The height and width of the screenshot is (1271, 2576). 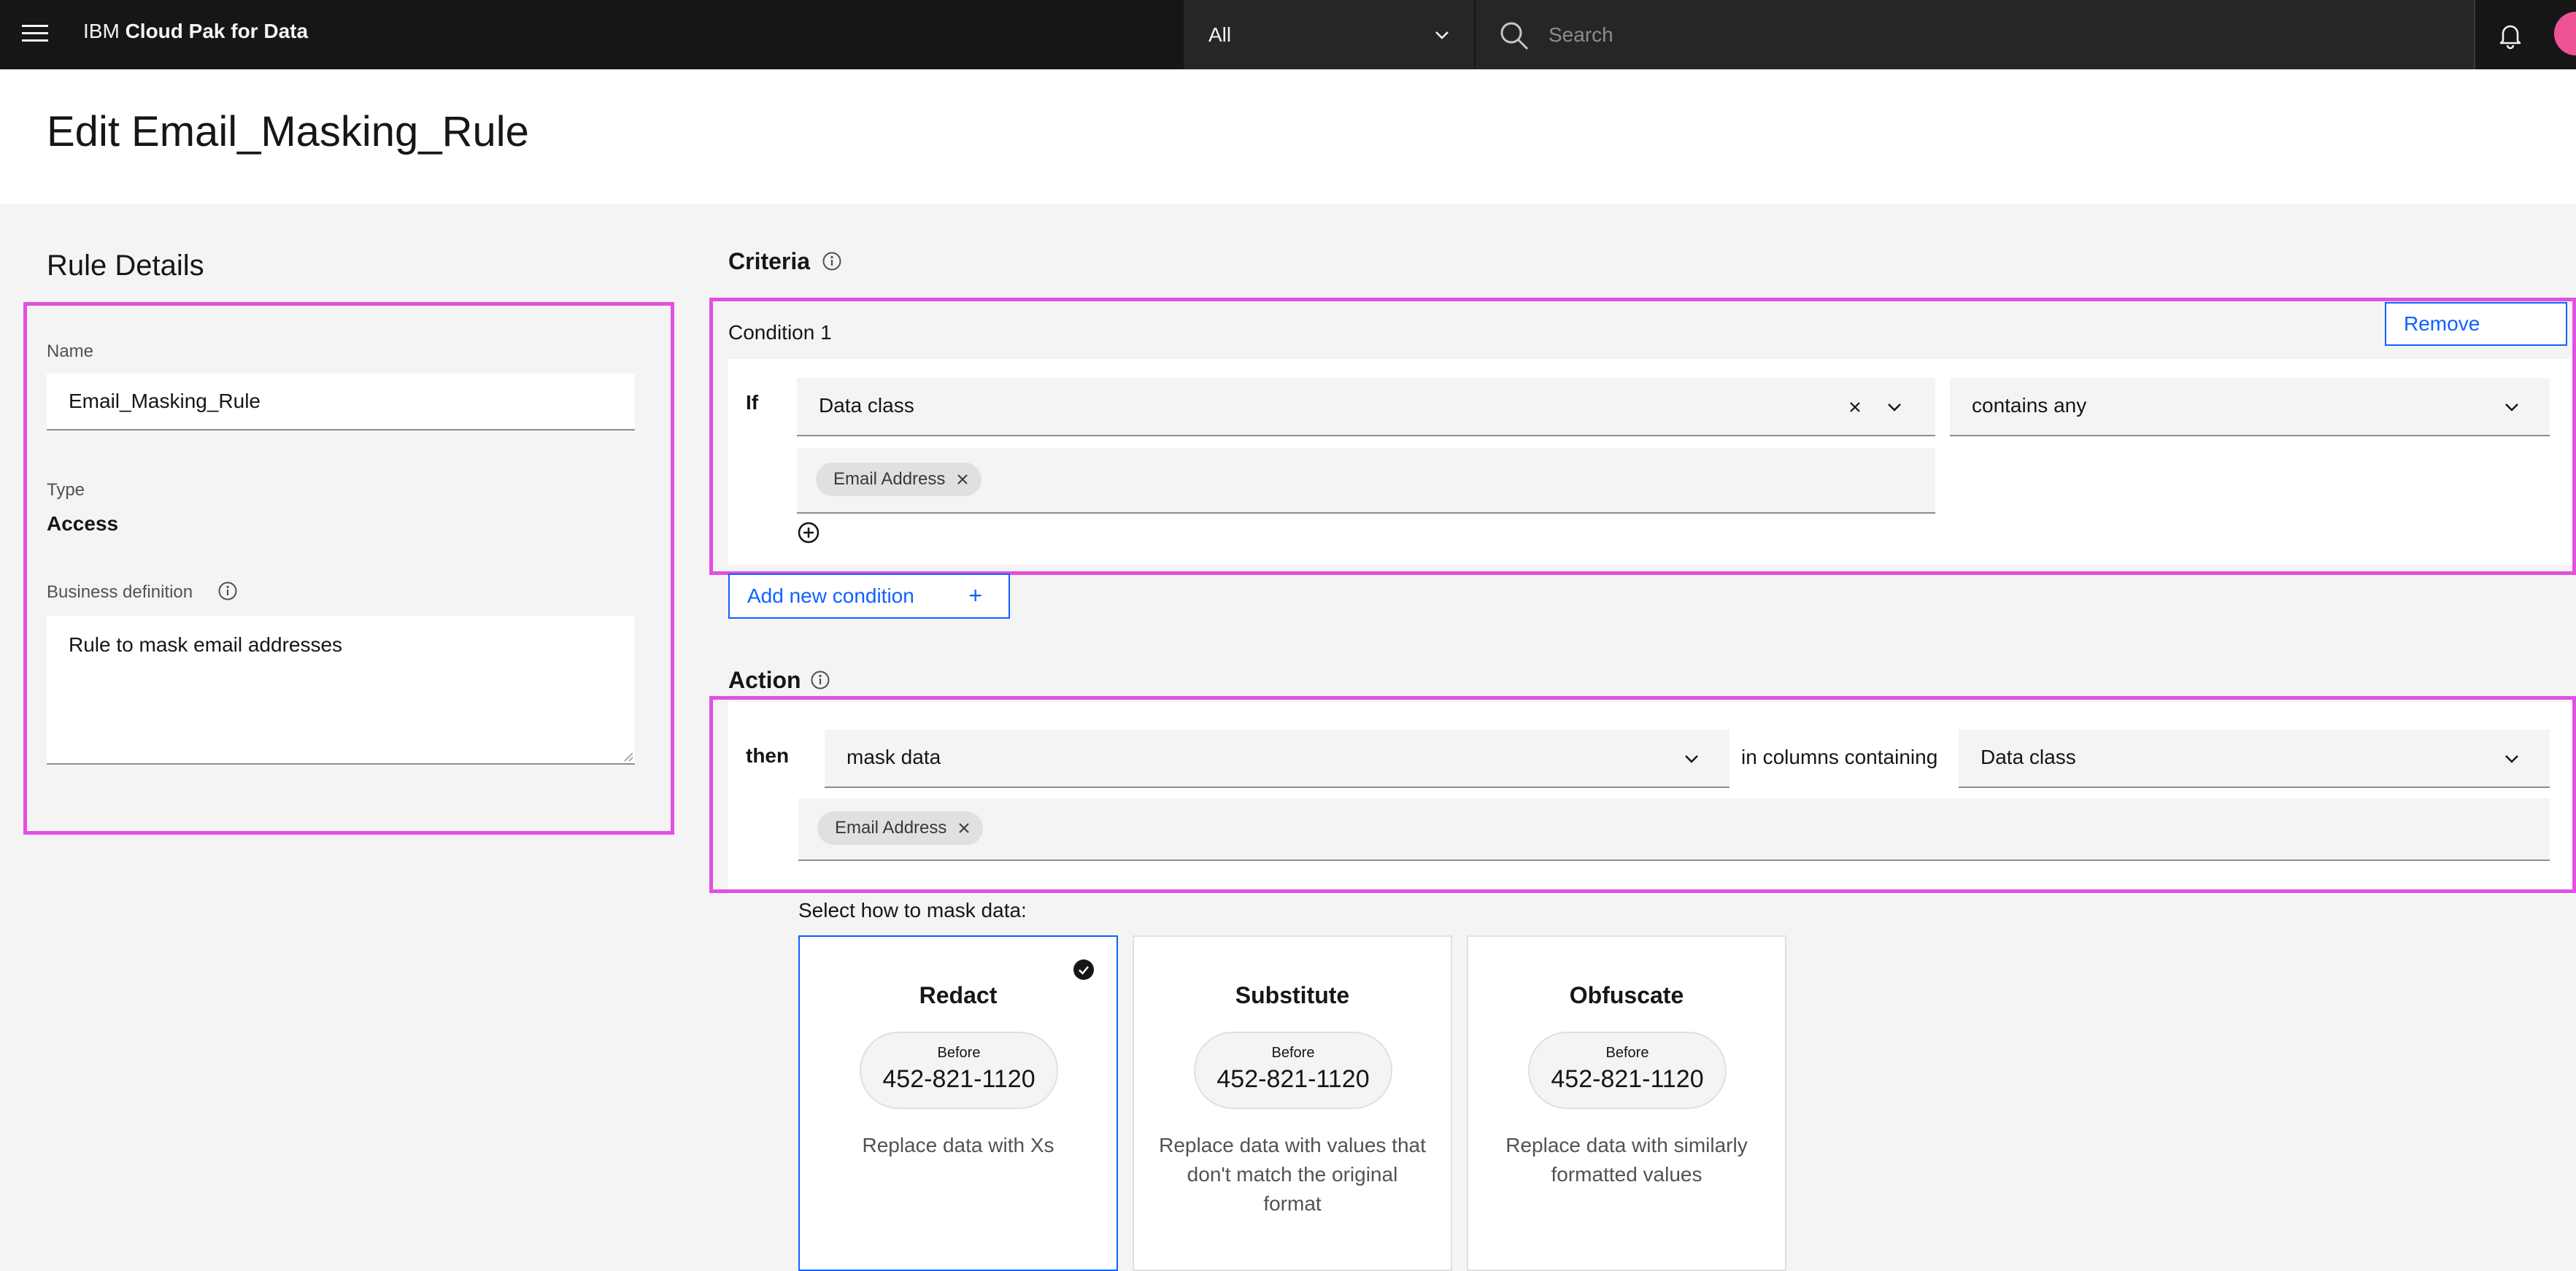 I want to click on top-navigation-bar: IBM Cloud Pak for Data All, so click(x=1288, y=34).